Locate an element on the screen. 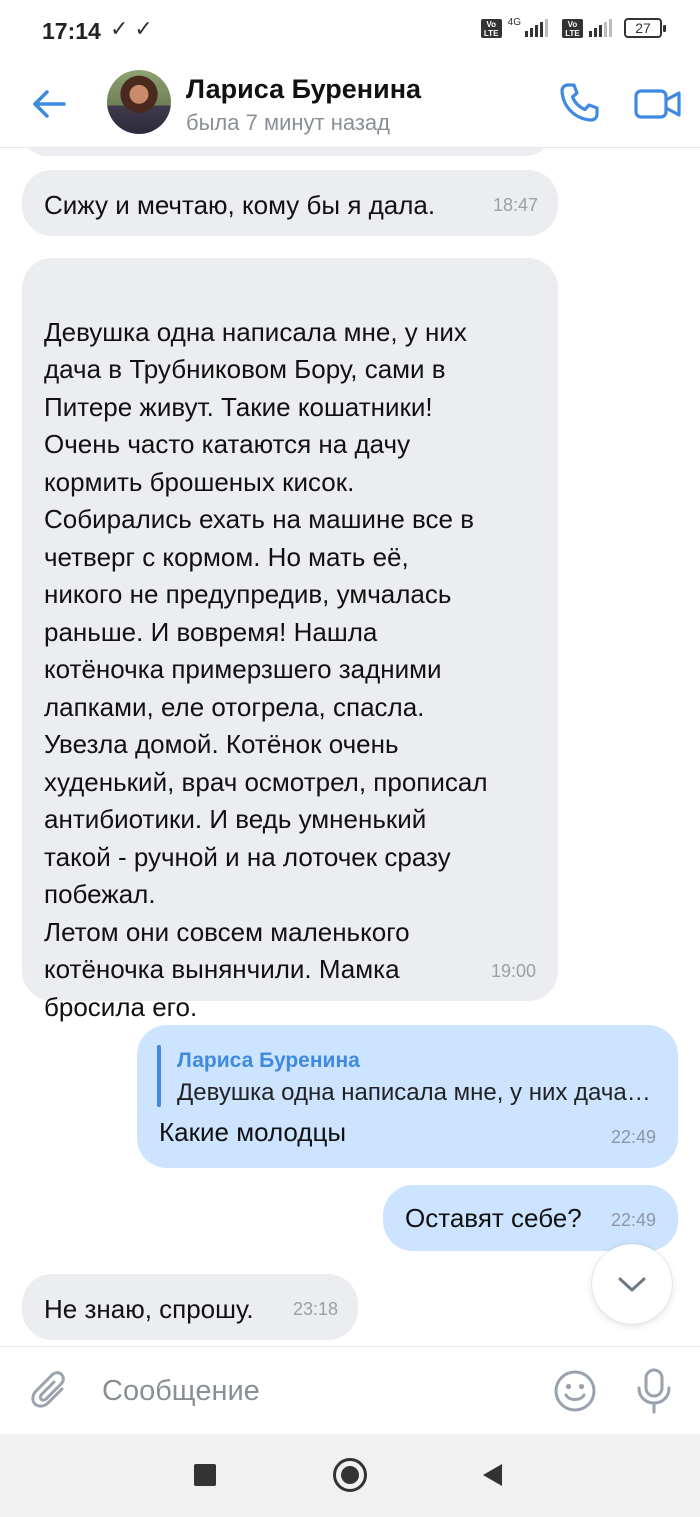 The width and height of the screenshot is (700, 1517). video-camera-icon is located at coordinates (657, 104).